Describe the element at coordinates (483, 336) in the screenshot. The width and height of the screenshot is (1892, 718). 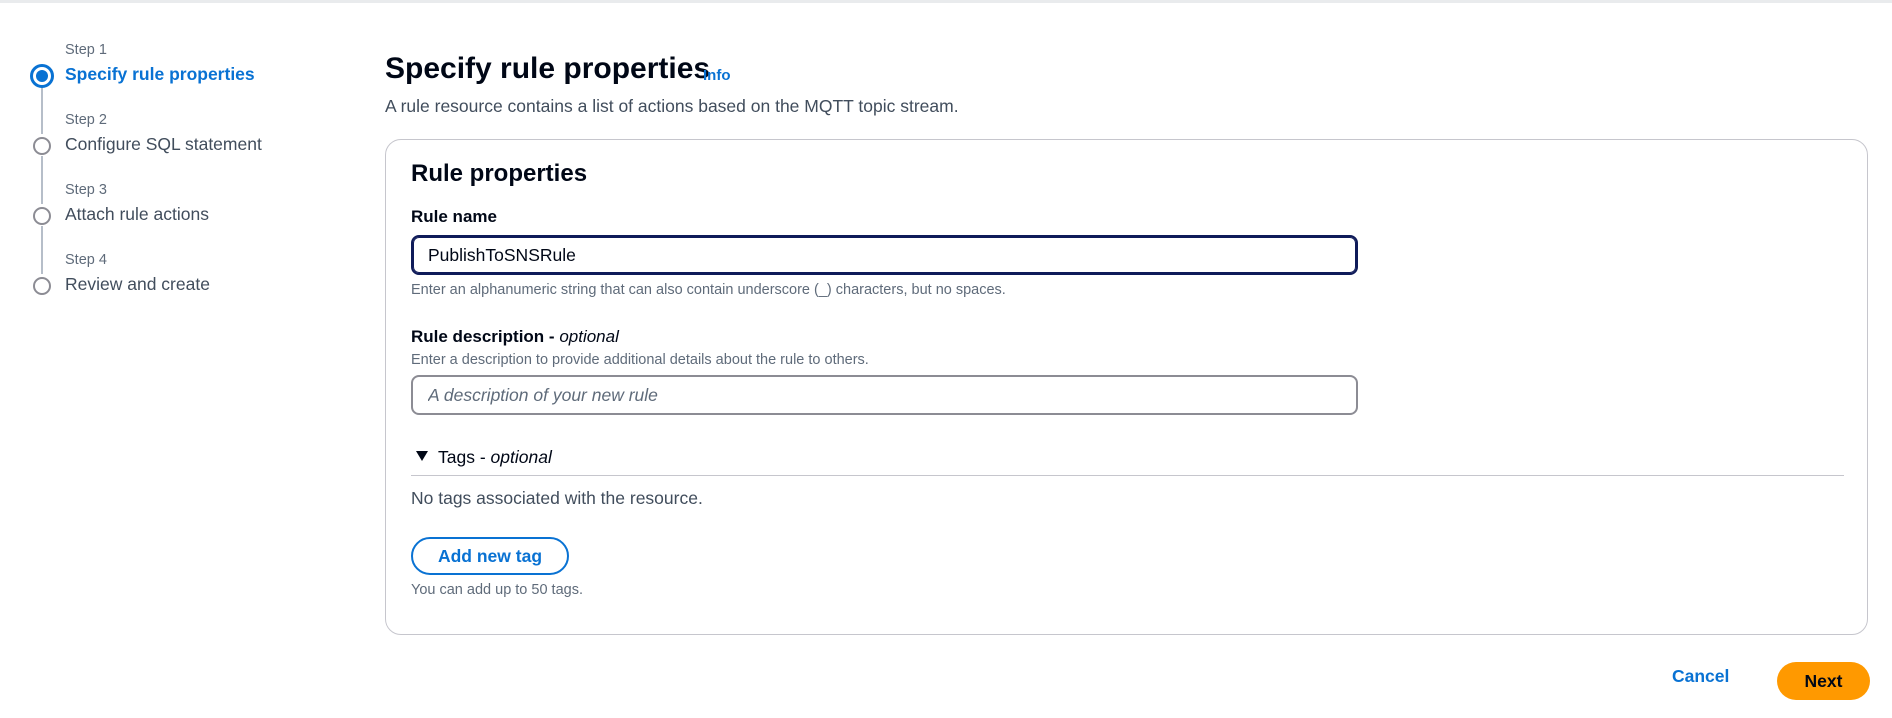
I see `rule-description-label-text: Rule description -` at that location.